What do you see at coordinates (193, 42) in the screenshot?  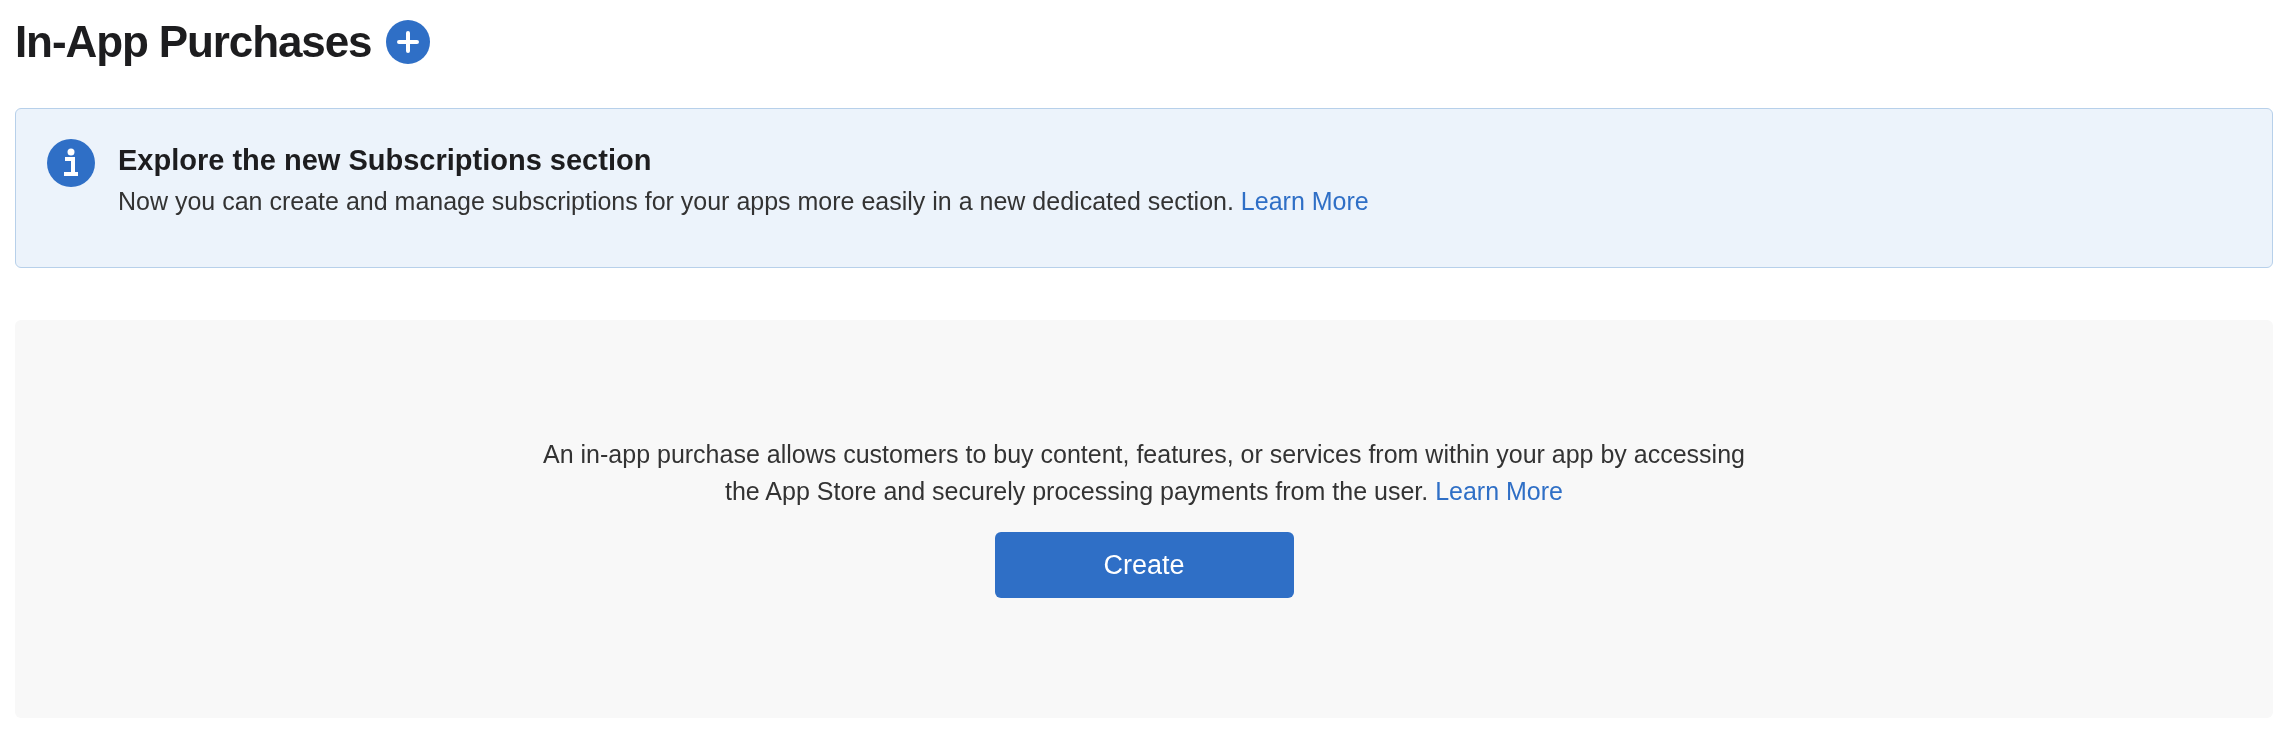 I see `page-title: In-App Purchases` at bounding box center [193, 42].